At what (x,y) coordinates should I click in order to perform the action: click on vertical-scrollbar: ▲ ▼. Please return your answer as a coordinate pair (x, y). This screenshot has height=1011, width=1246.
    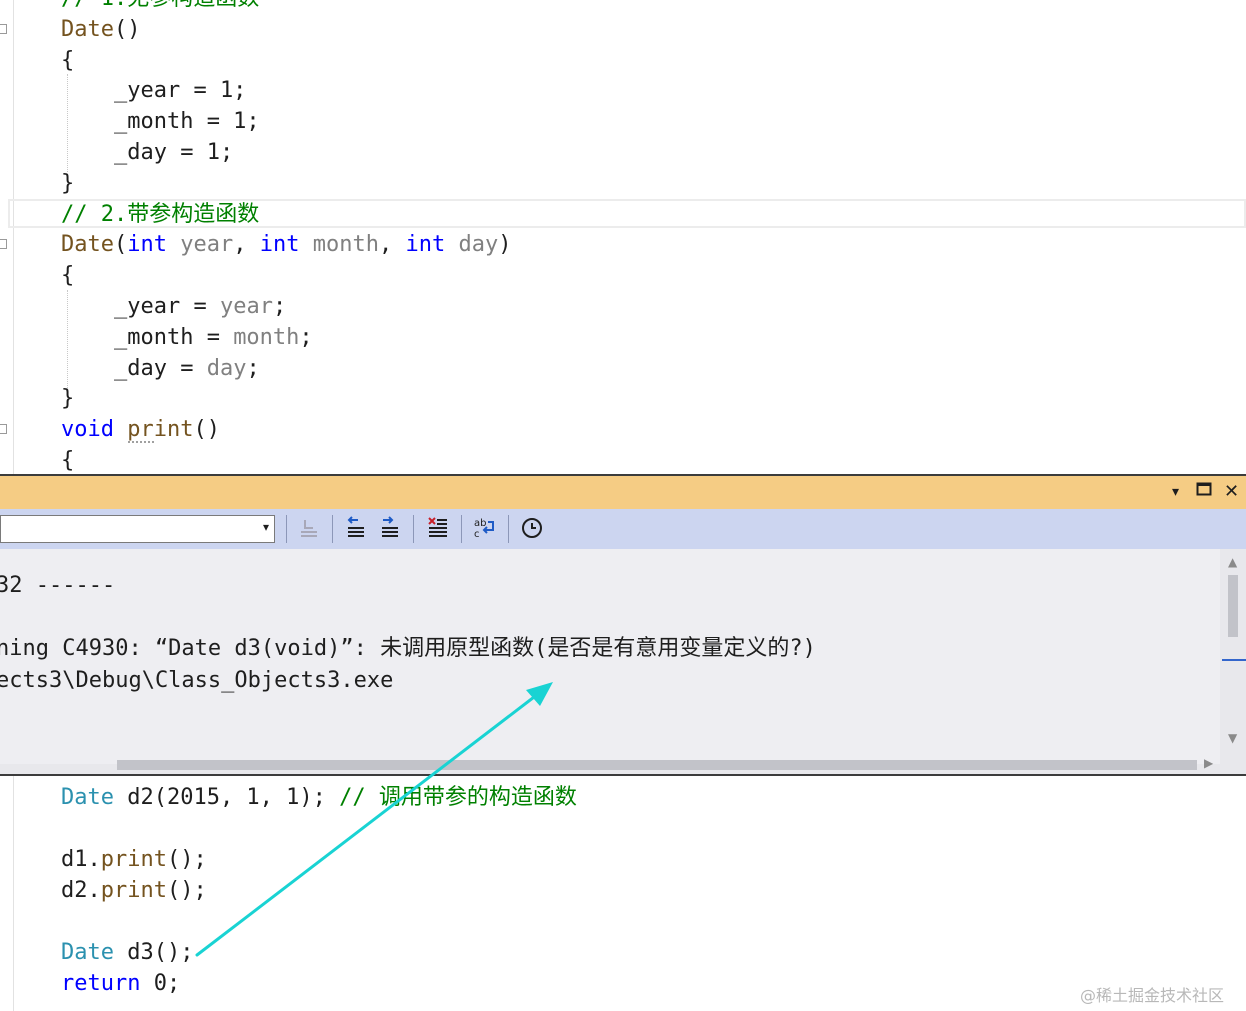
    Looking at the image, I should click on (1234, 656).